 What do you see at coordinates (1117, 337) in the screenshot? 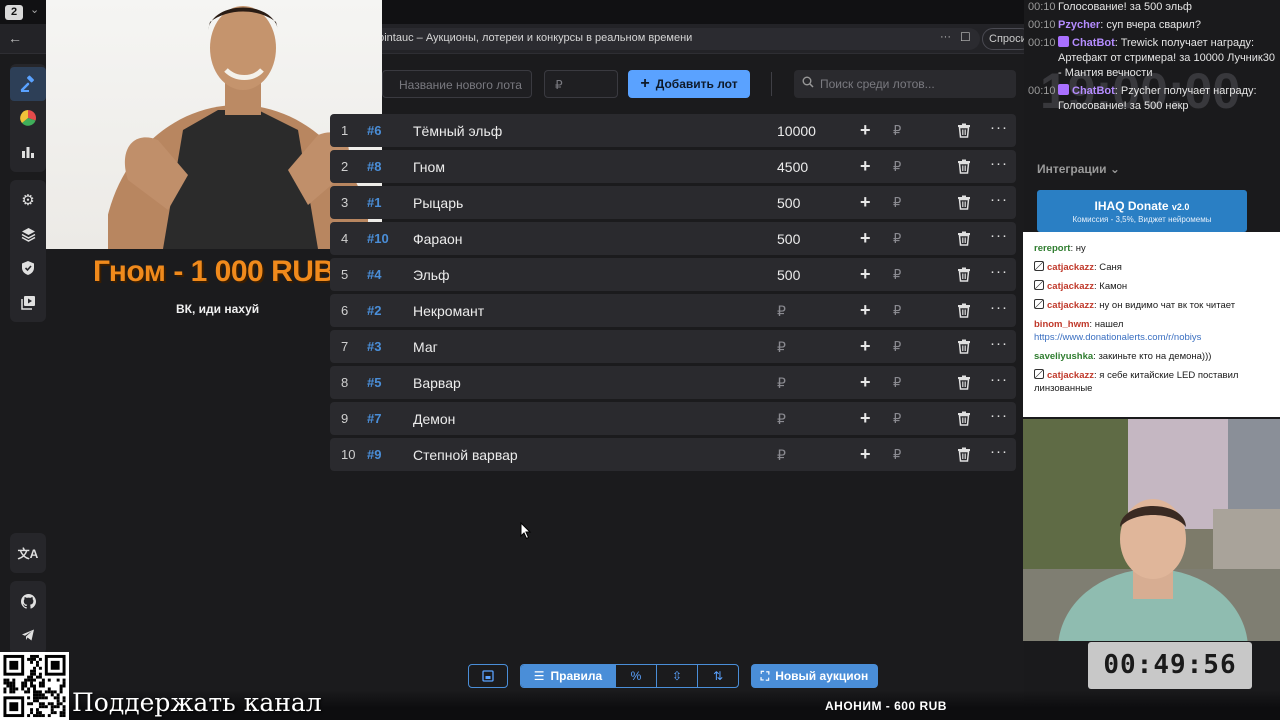
I see `chat-link: https://www.donationalerts.com/r/nobiys` at bounding box center [1117, 337].